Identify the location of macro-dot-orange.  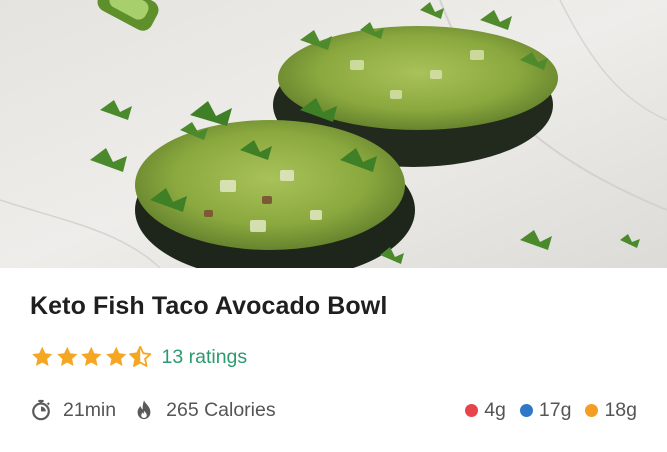
(592, 410).